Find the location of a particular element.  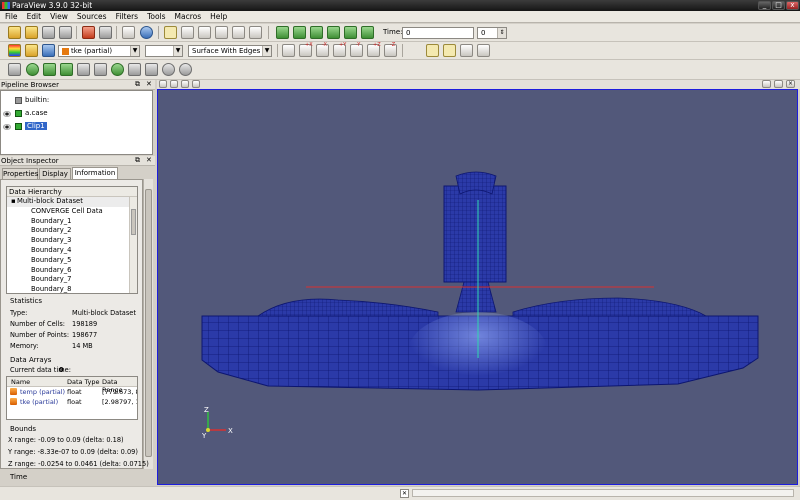

view-minus-y-icon: -Y is located at coordinates (356, 49).